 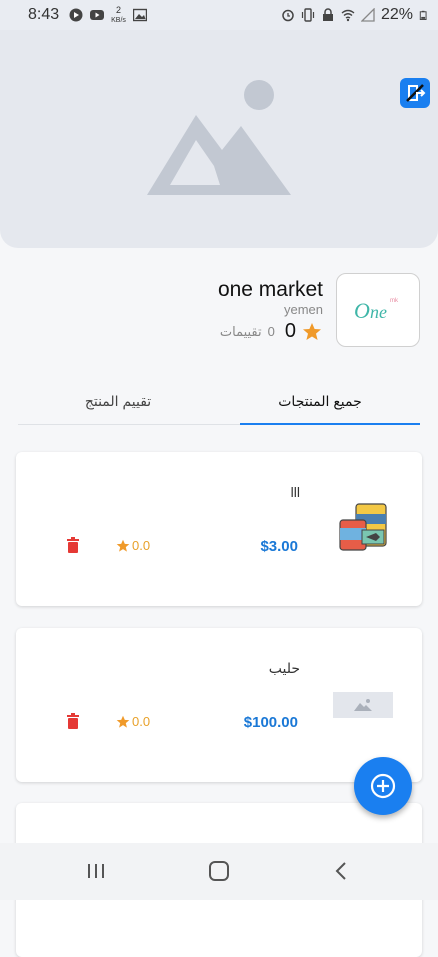 What do you see at coordinates (219, 401) in the screenshot?
I see `tab-bar: جميع المنتجات تقييم المنتج` at bounding box center [219, 401].